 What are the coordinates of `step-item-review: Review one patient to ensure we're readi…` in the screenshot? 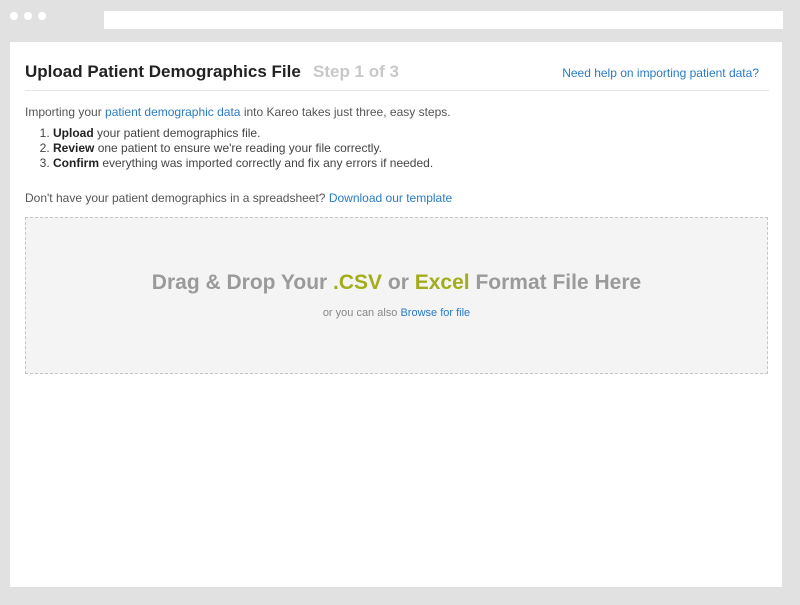 It's located at (243, 148).